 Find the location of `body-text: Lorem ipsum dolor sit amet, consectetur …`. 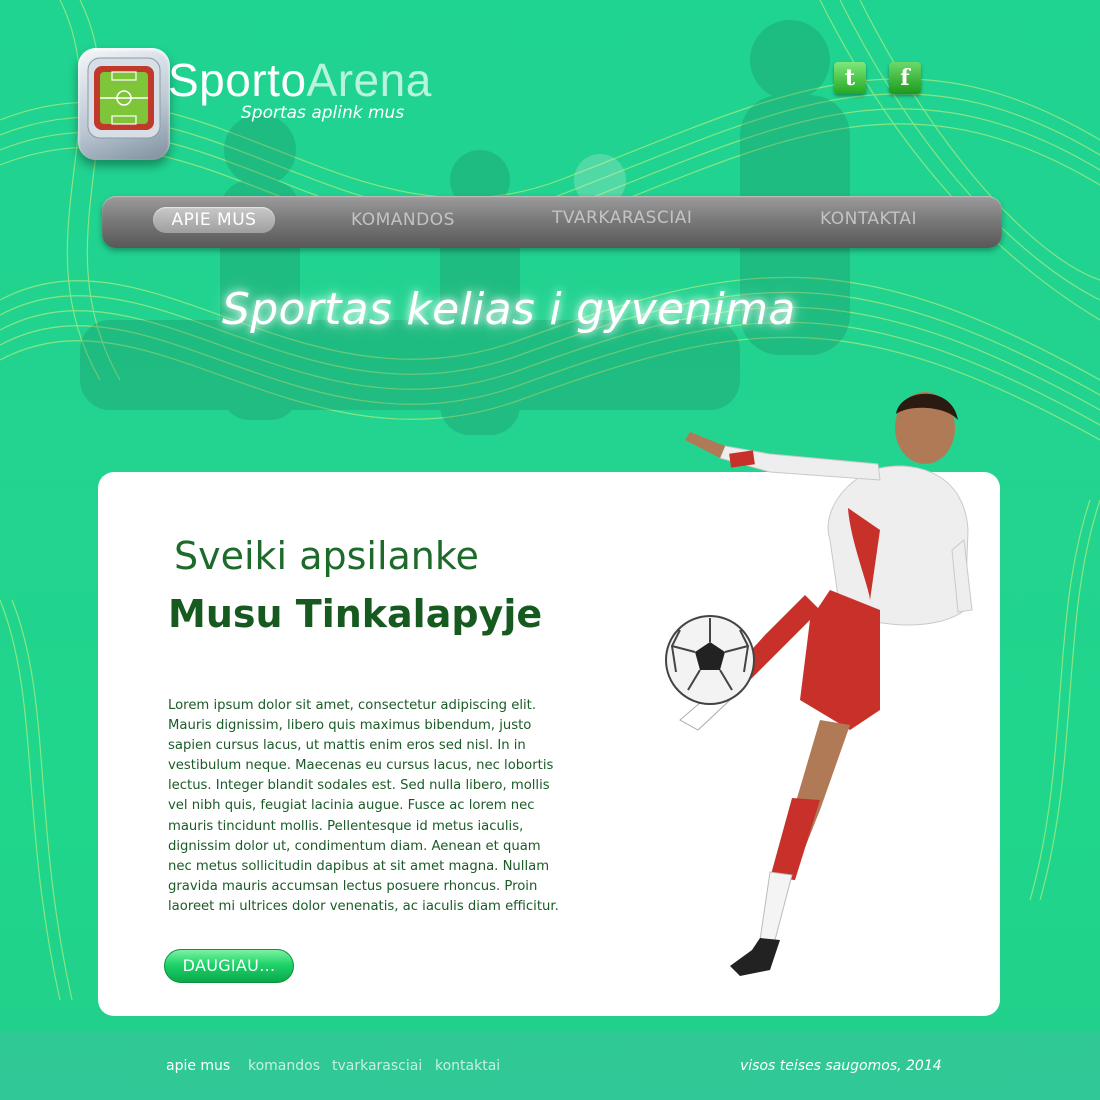

body-text: Lorem ipsum dolor sit amet, consectetur … is located at coordinates (363, 806).